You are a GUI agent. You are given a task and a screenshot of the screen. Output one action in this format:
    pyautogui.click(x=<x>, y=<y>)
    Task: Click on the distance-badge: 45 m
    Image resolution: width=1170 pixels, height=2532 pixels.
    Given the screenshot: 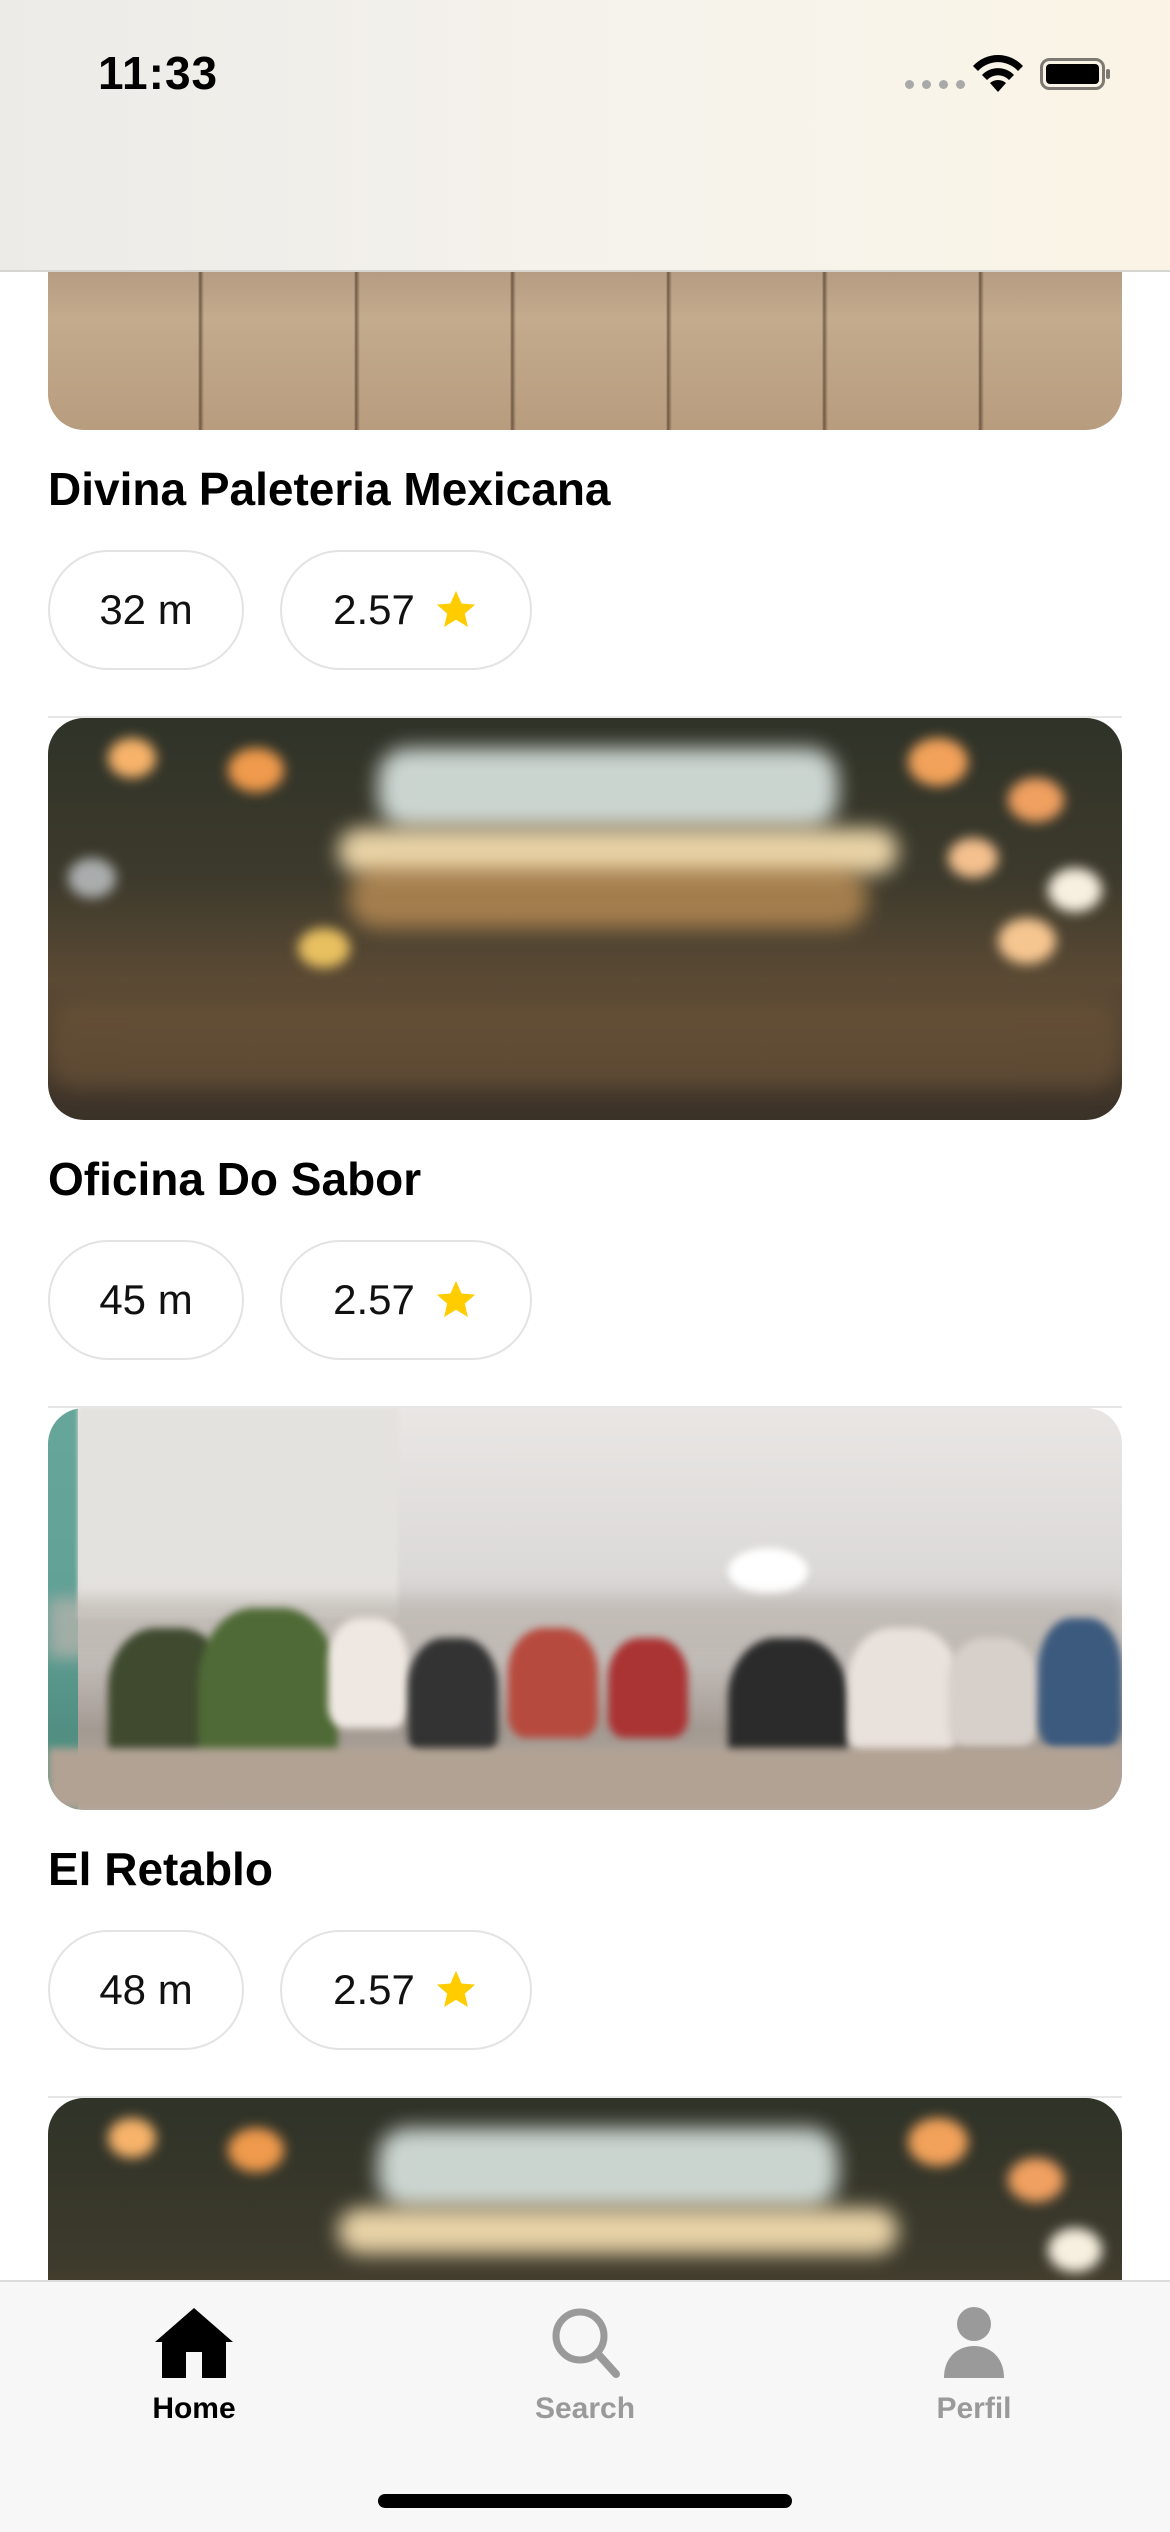 What is the action you would take?
    pyautogui.click(x=146, y=1300)
    